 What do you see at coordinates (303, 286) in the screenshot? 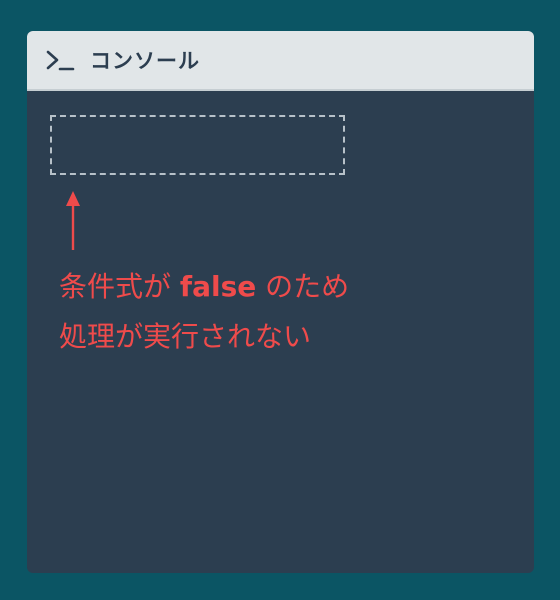
I see `annotation-line-1-after: のため` at bounding box center [303, 286].